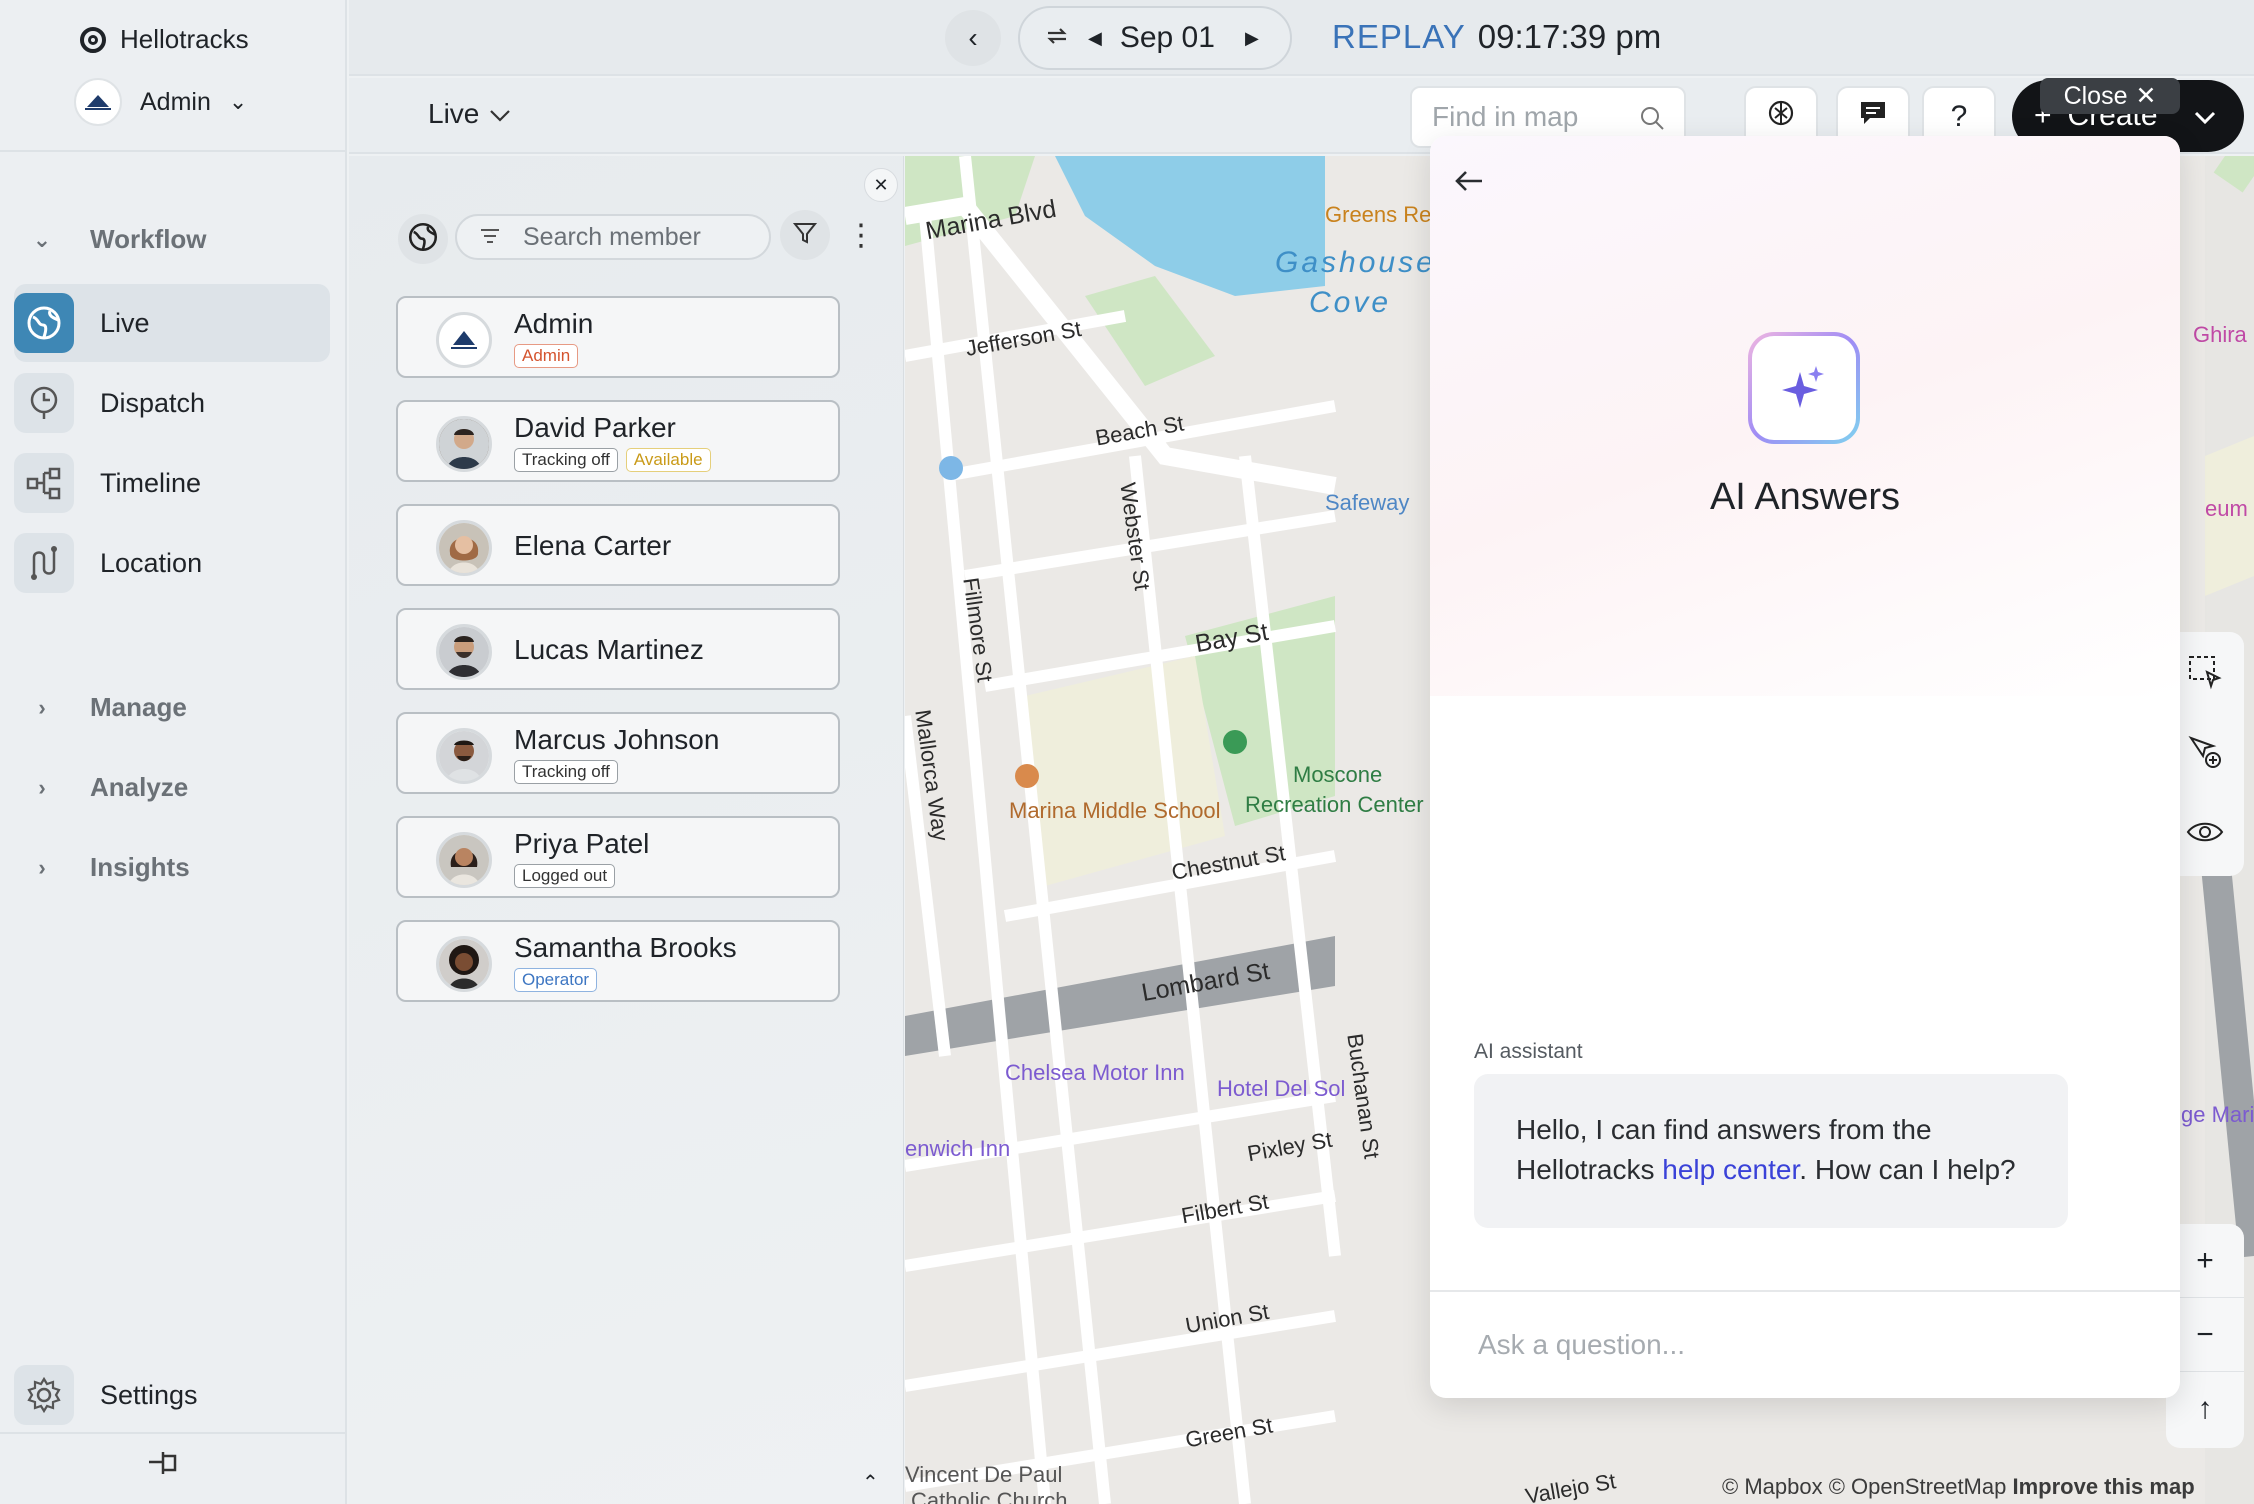  What do you see at coordinates (881, 185) in the screenshot?
I see `close-member-panel-button: ✕` at bounding box center [881, 185].